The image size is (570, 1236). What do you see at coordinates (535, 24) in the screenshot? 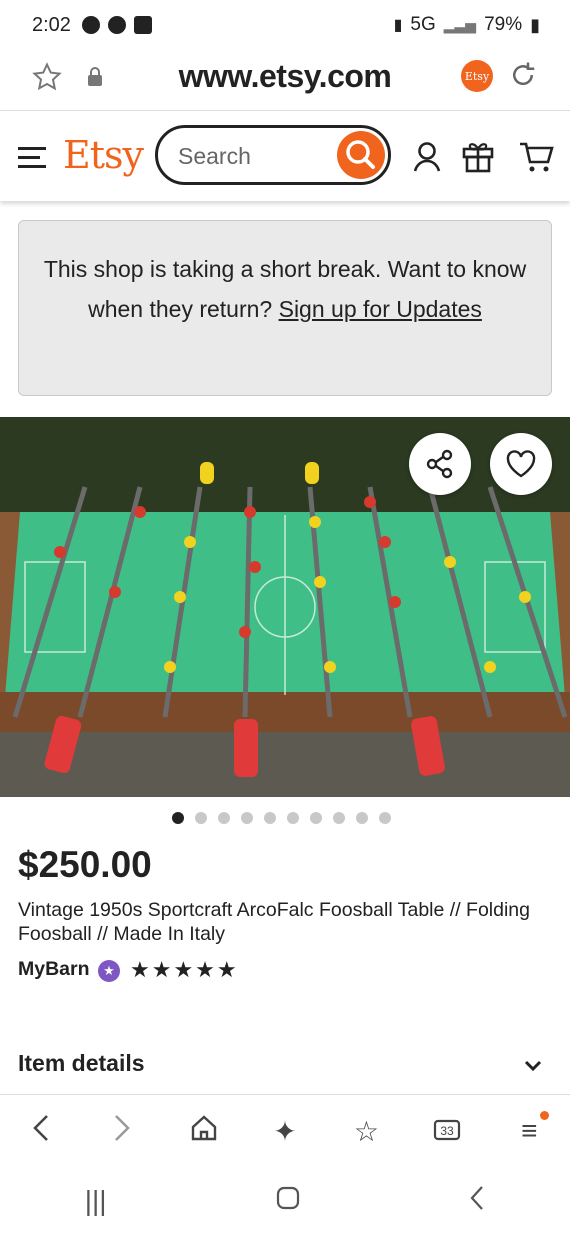
I see `battery-icon: ▮` at bounding box center [535, 24].